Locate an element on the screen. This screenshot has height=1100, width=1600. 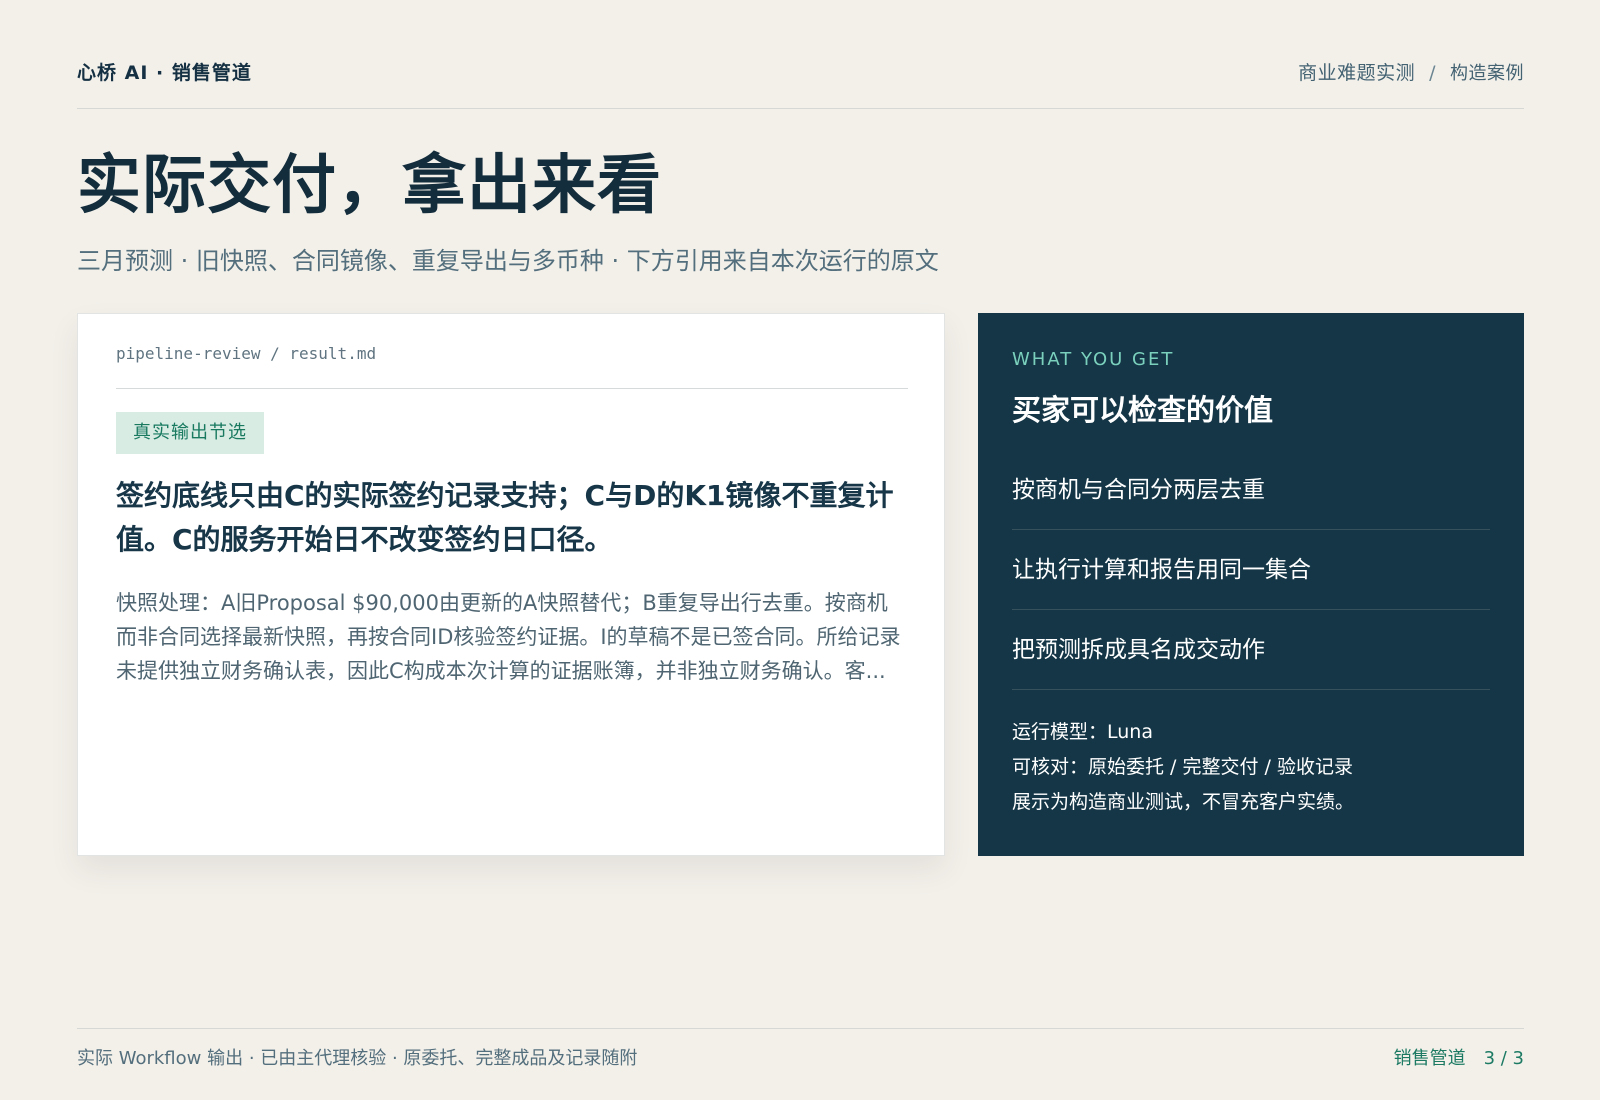
panel-eyebrow: WHAT YOU GET is located at coordinates (1093, 359).